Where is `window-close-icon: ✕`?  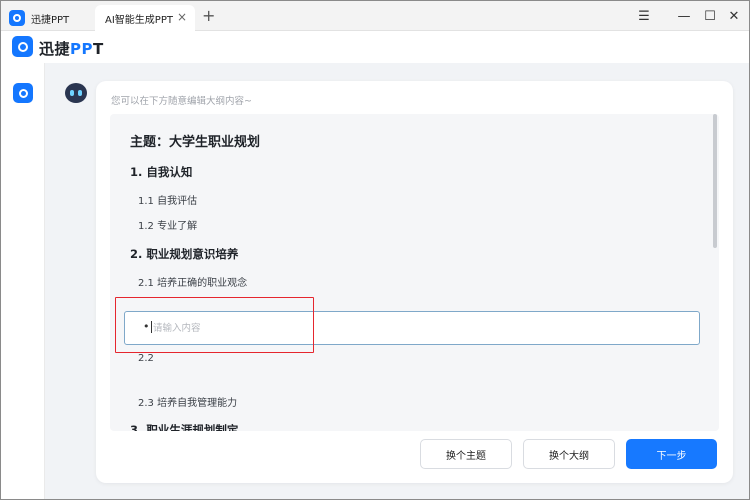 window-close-icon: ✕ is located at coordinates (734, 16).